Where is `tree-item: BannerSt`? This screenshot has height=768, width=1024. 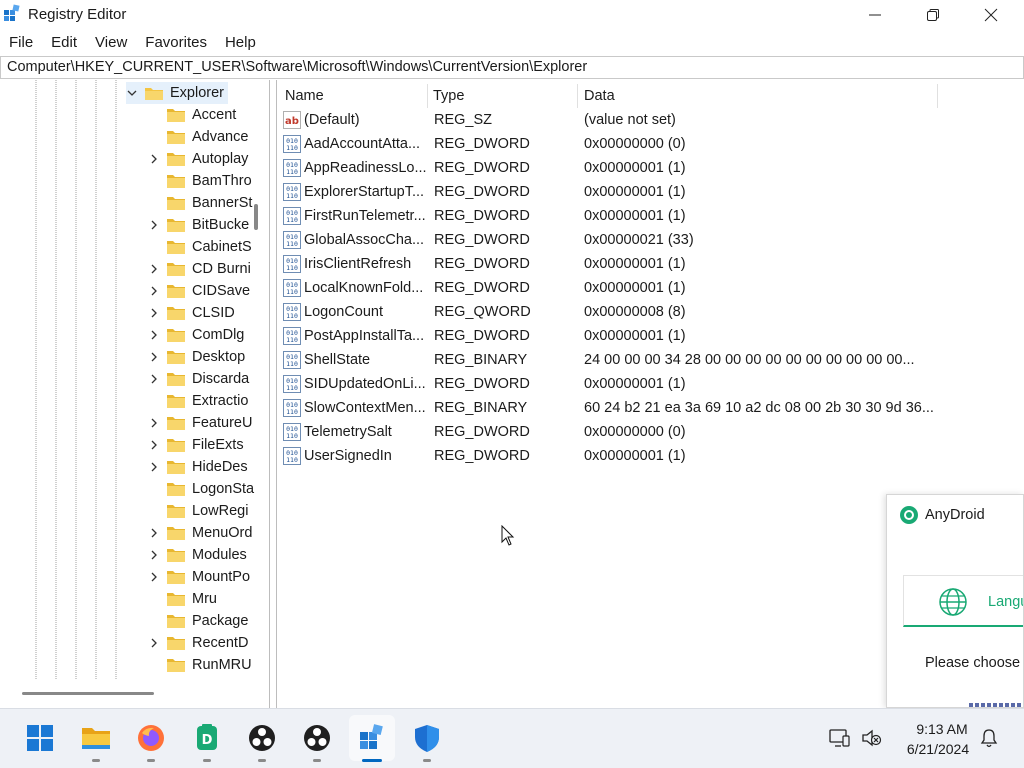 tree-item: BannerSt is located at coordinates (200, 203).